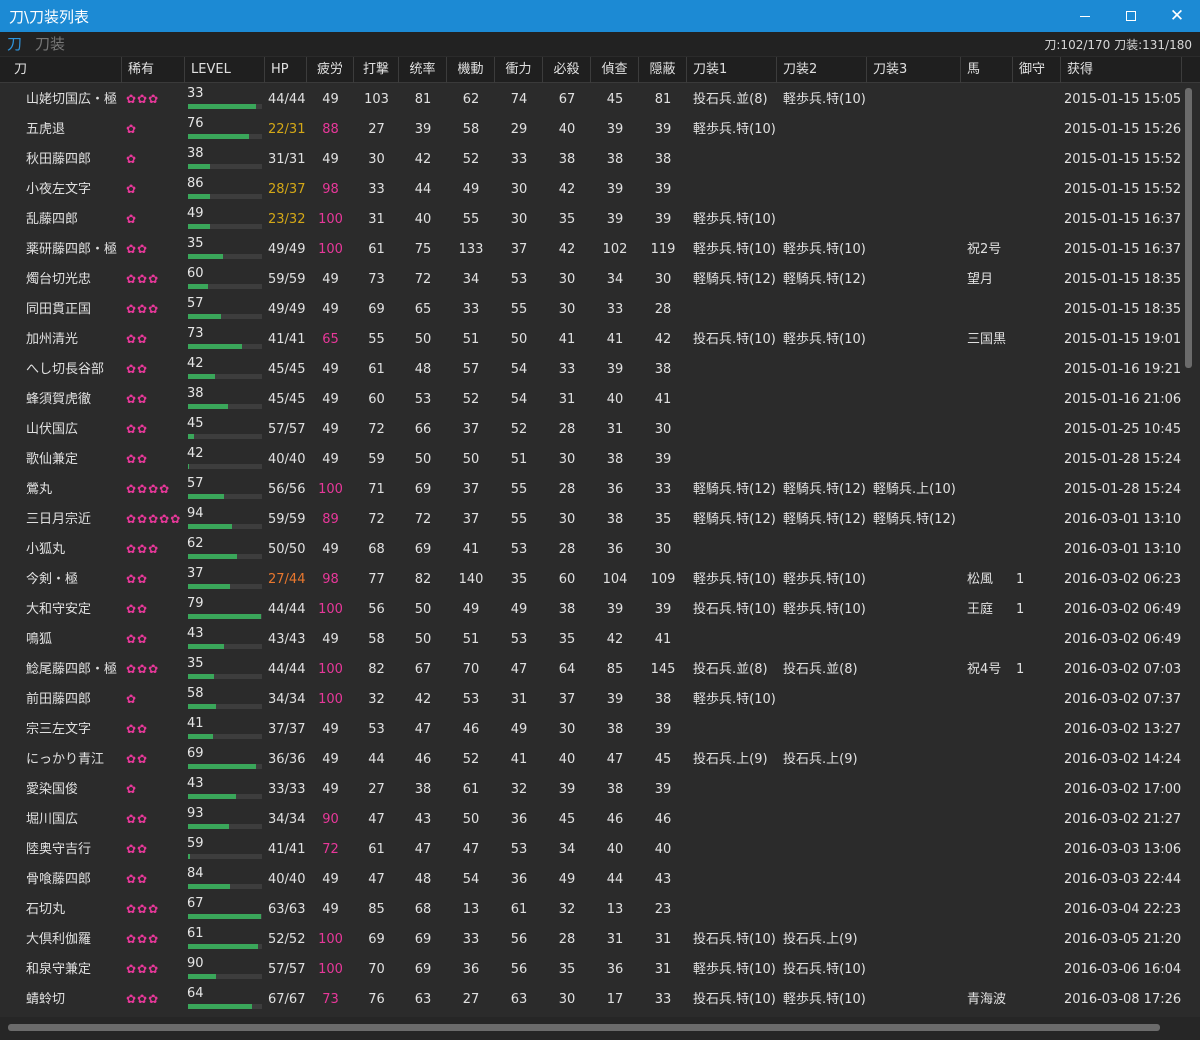 This screenshot has width=1200, height=1040. What do you see at coordinates (1131, 16) in the screenshot?
I see `maximize-button` at bounding box center [1131, 16].